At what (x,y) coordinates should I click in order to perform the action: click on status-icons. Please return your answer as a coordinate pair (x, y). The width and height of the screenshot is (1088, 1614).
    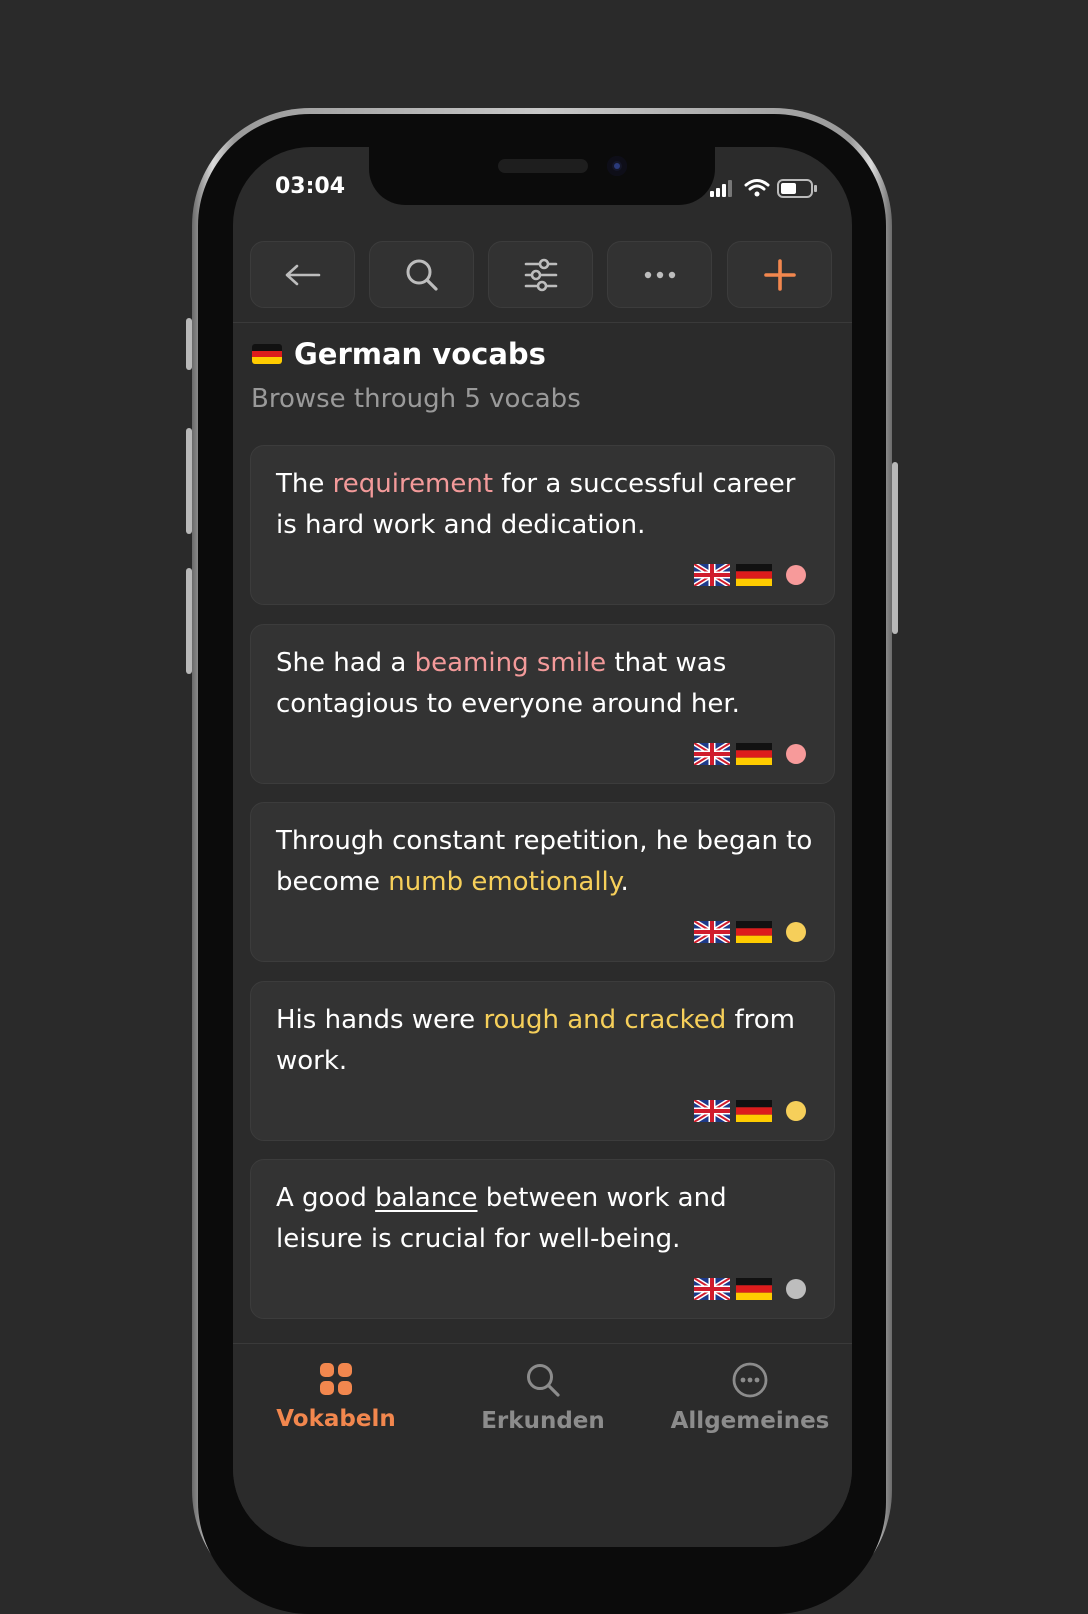
    Looking at the image, I should click on (763, 188).